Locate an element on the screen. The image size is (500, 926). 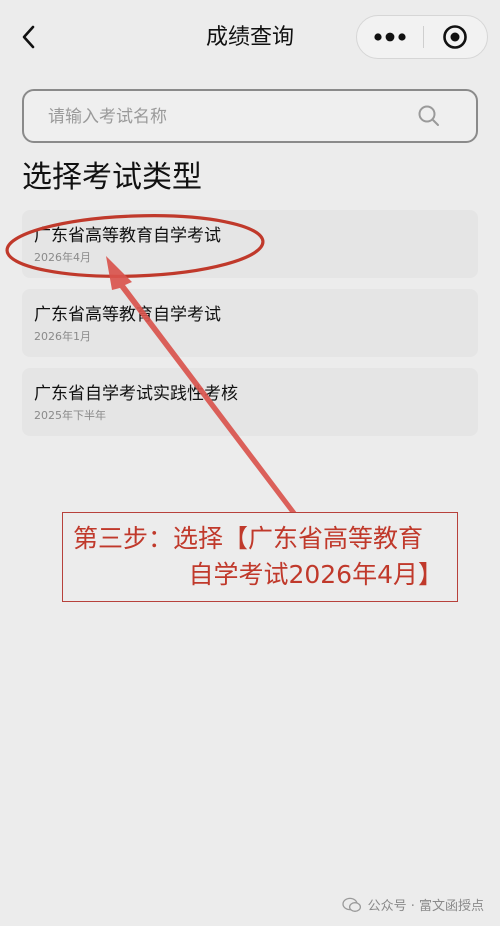
exam-date: 2026年4月 is located at coordinates (62, 257).